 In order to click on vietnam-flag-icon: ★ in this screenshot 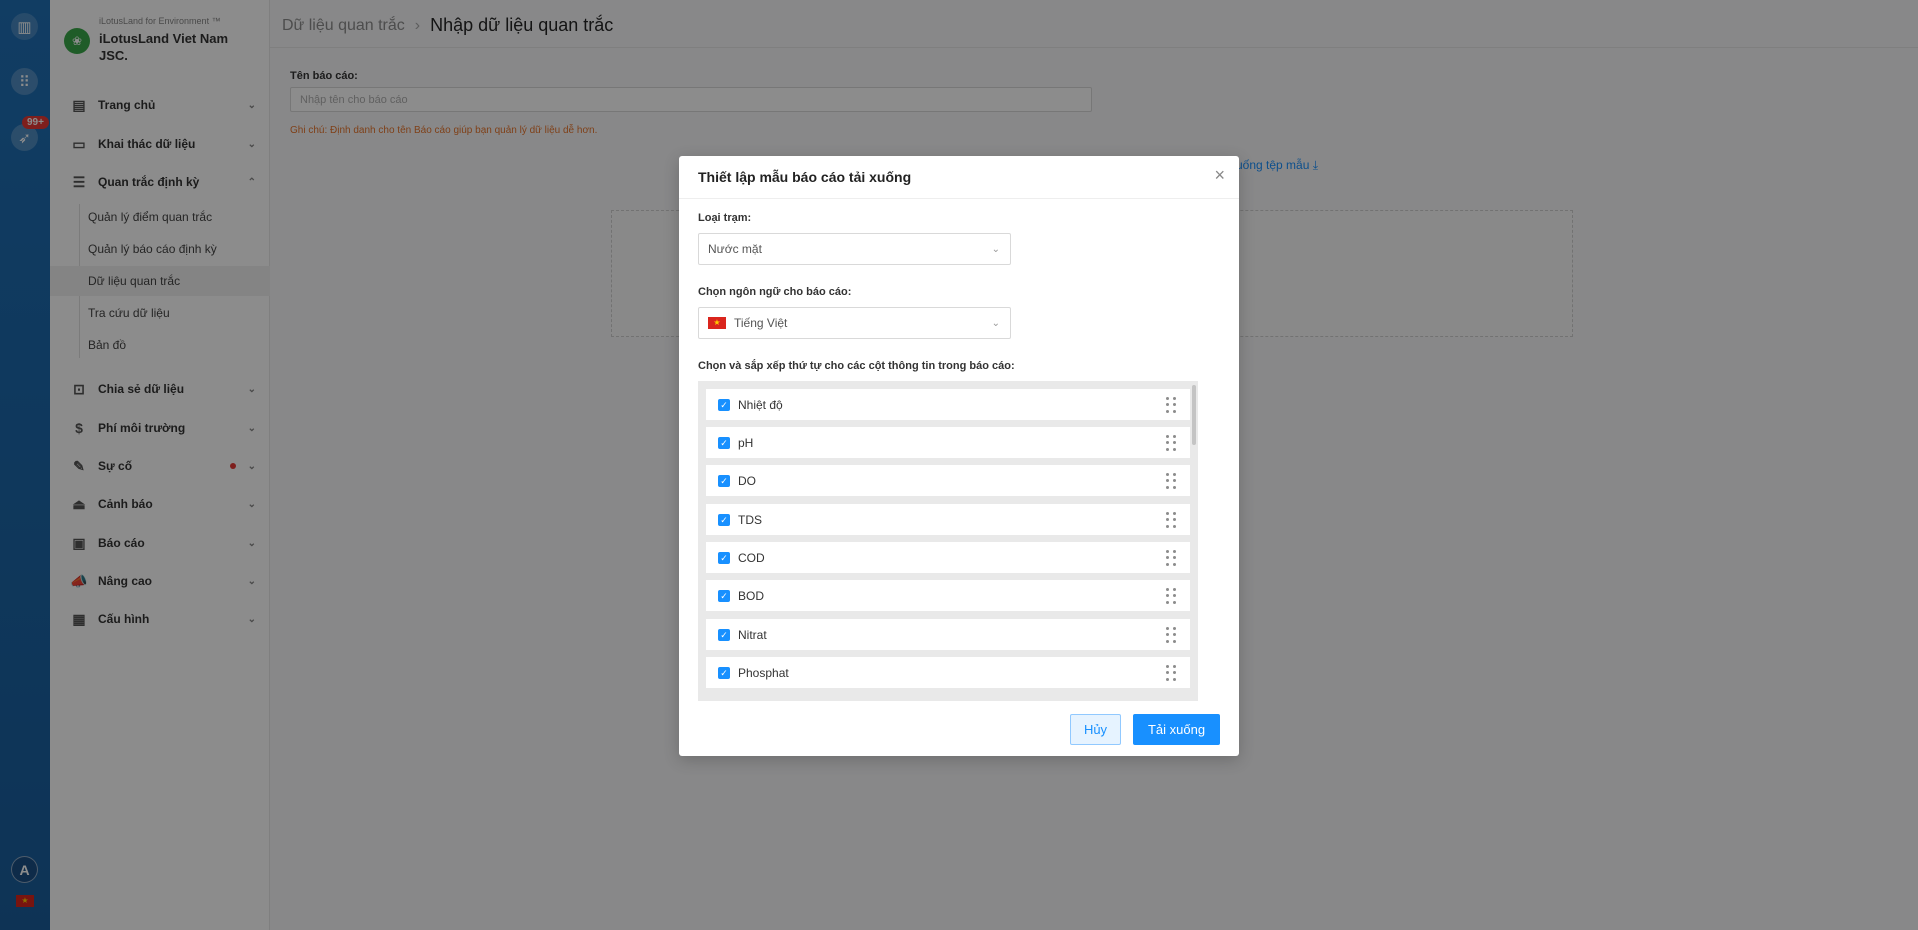, I will do `click(717, 323)`.